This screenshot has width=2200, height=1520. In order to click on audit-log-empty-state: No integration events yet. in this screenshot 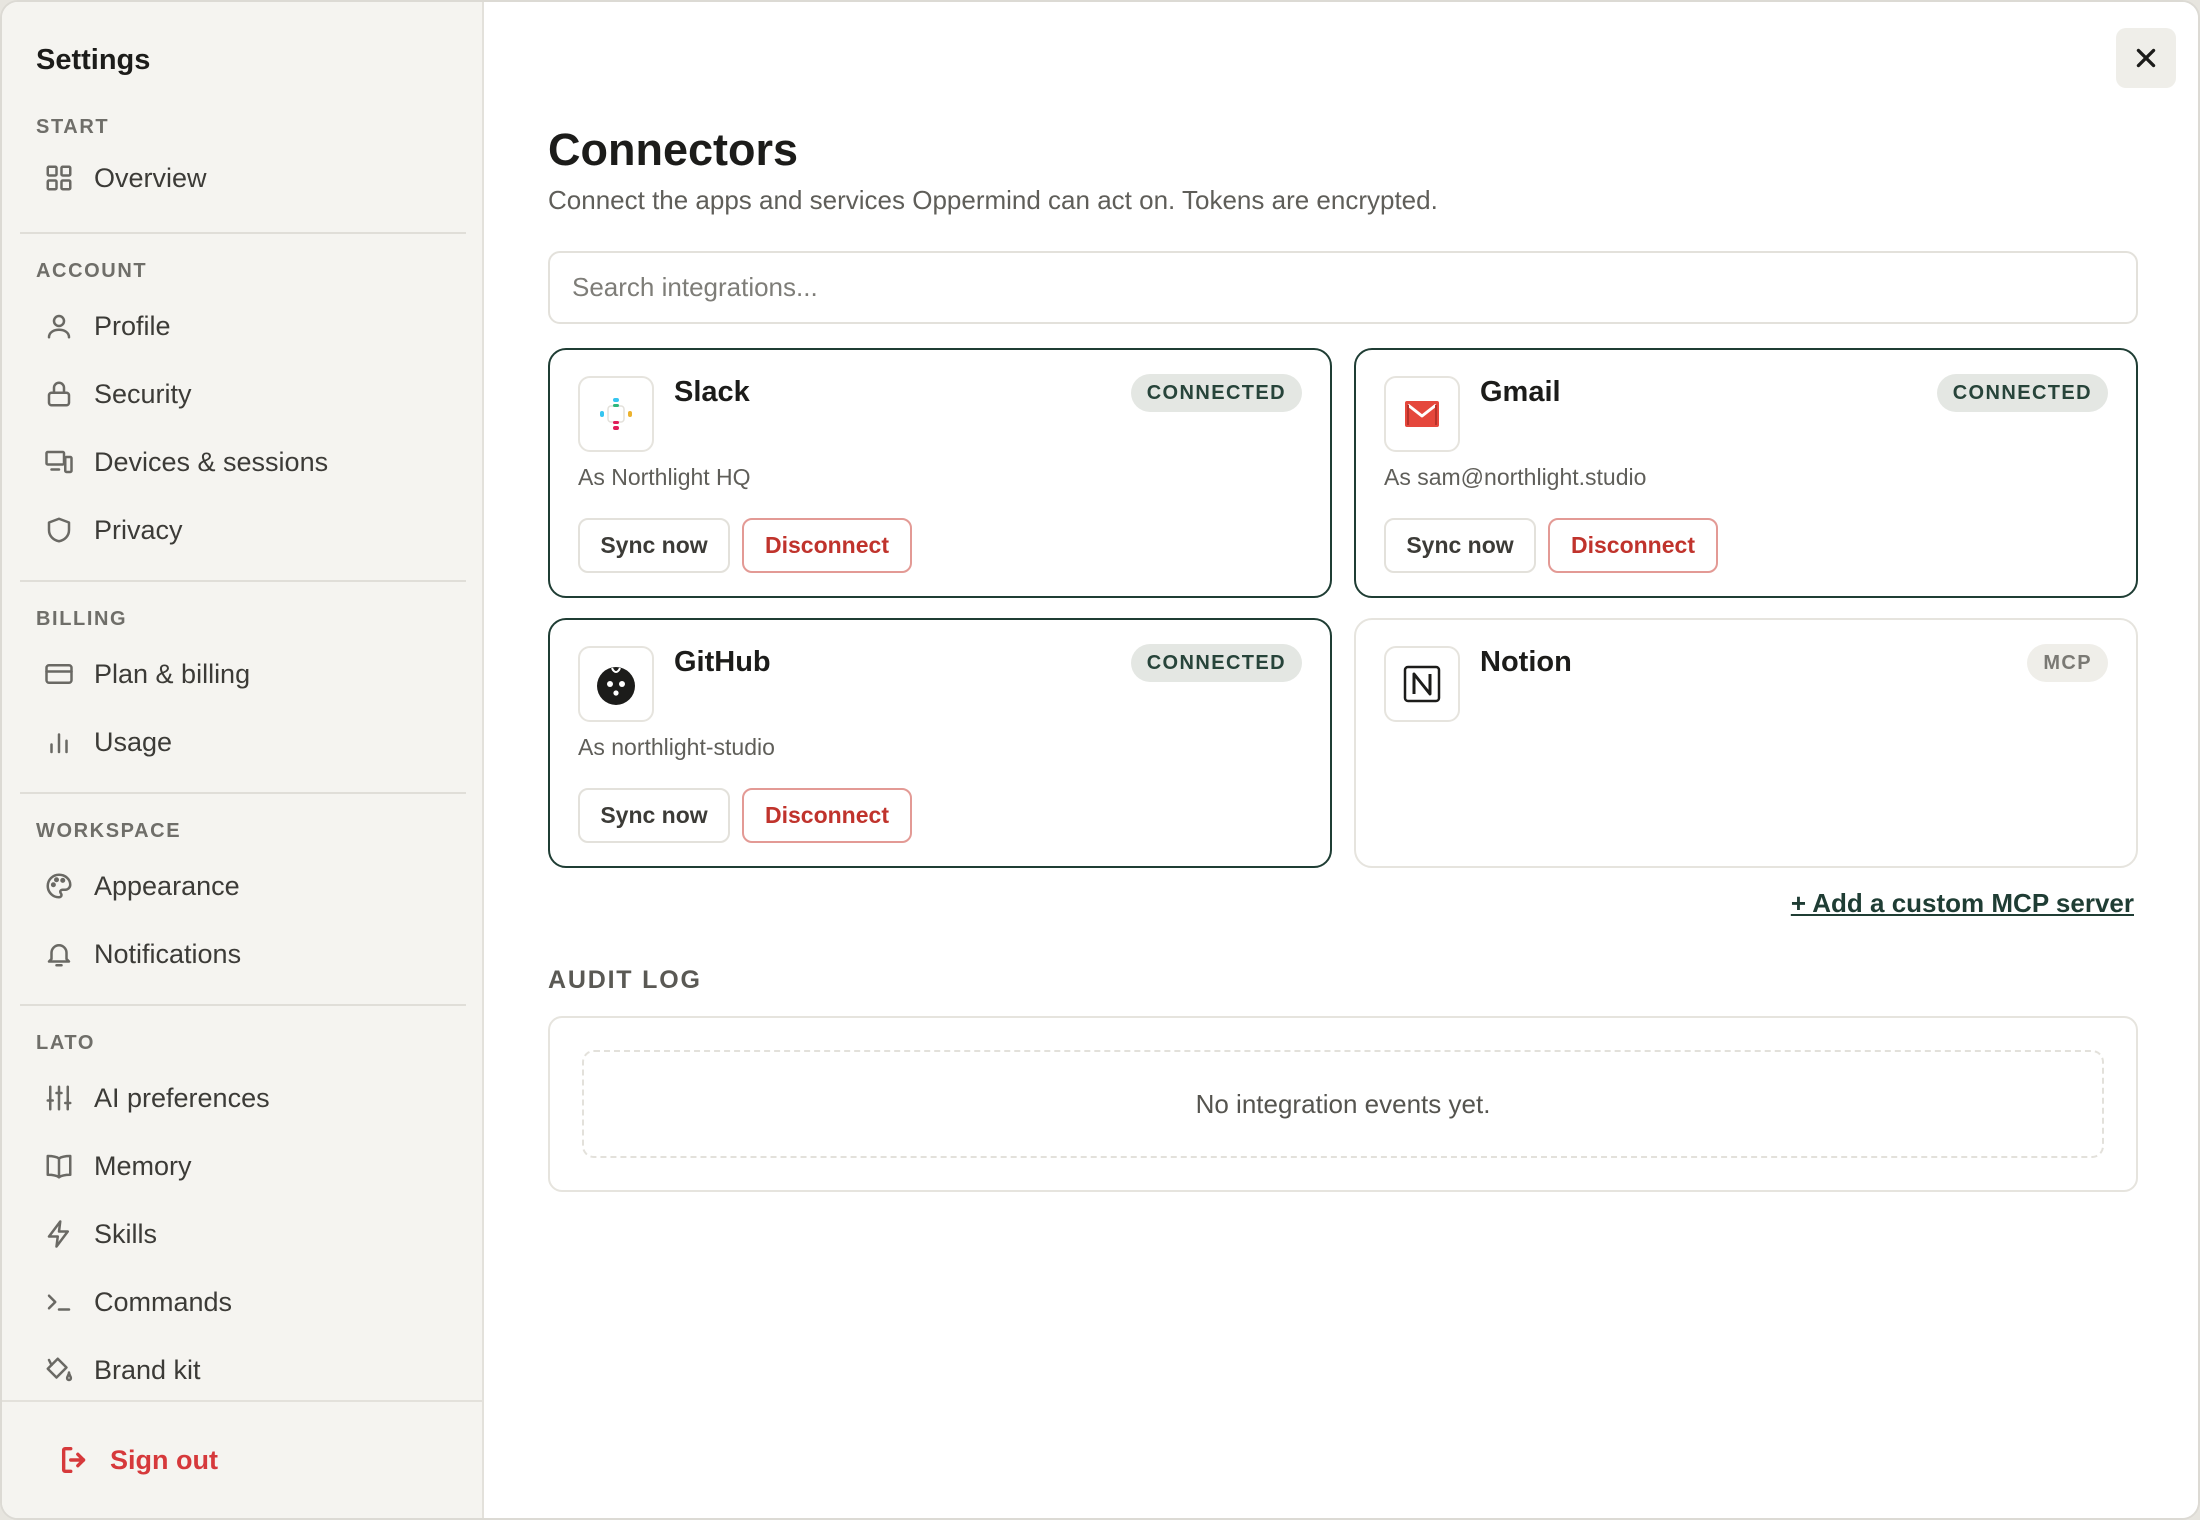, I will do `click(1343, 1104)`.